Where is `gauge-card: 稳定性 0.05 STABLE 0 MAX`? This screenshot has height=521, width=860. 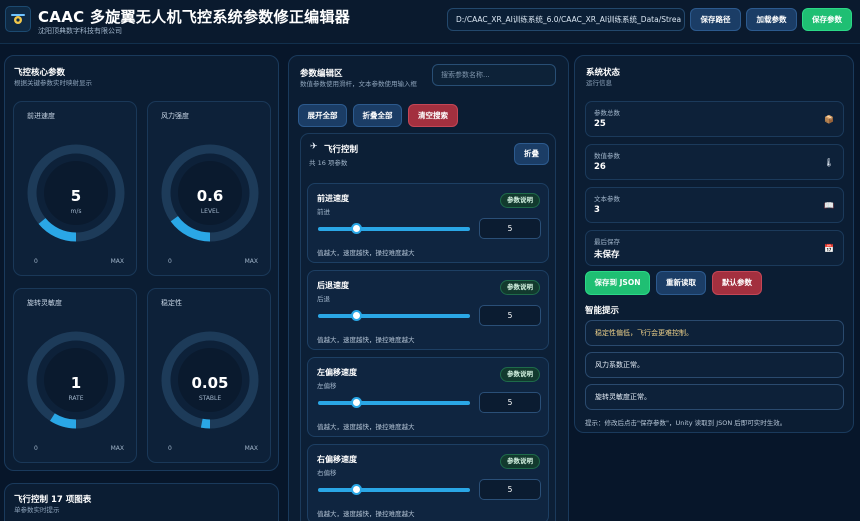 gauge-card: 稳定性 0.05 STABLE 0 MAX is located at coordinates (209, 375).